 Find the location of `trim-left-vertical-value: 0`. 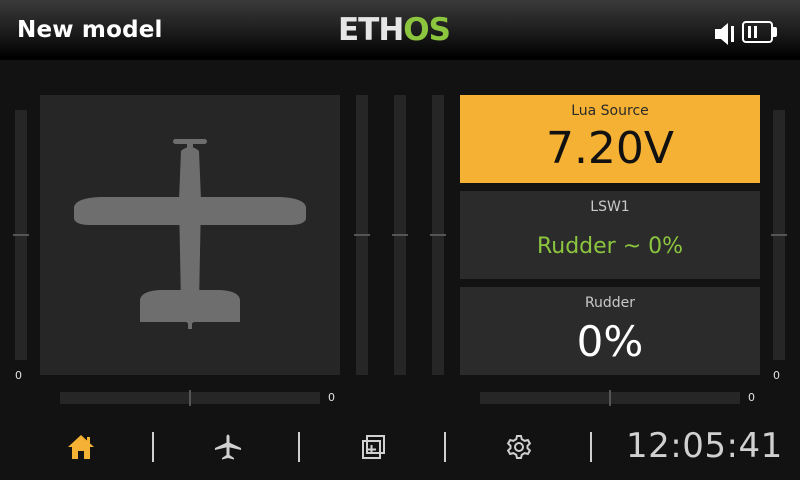

trim-left-vertical-value: 0 is located at coordinates (18, 375).